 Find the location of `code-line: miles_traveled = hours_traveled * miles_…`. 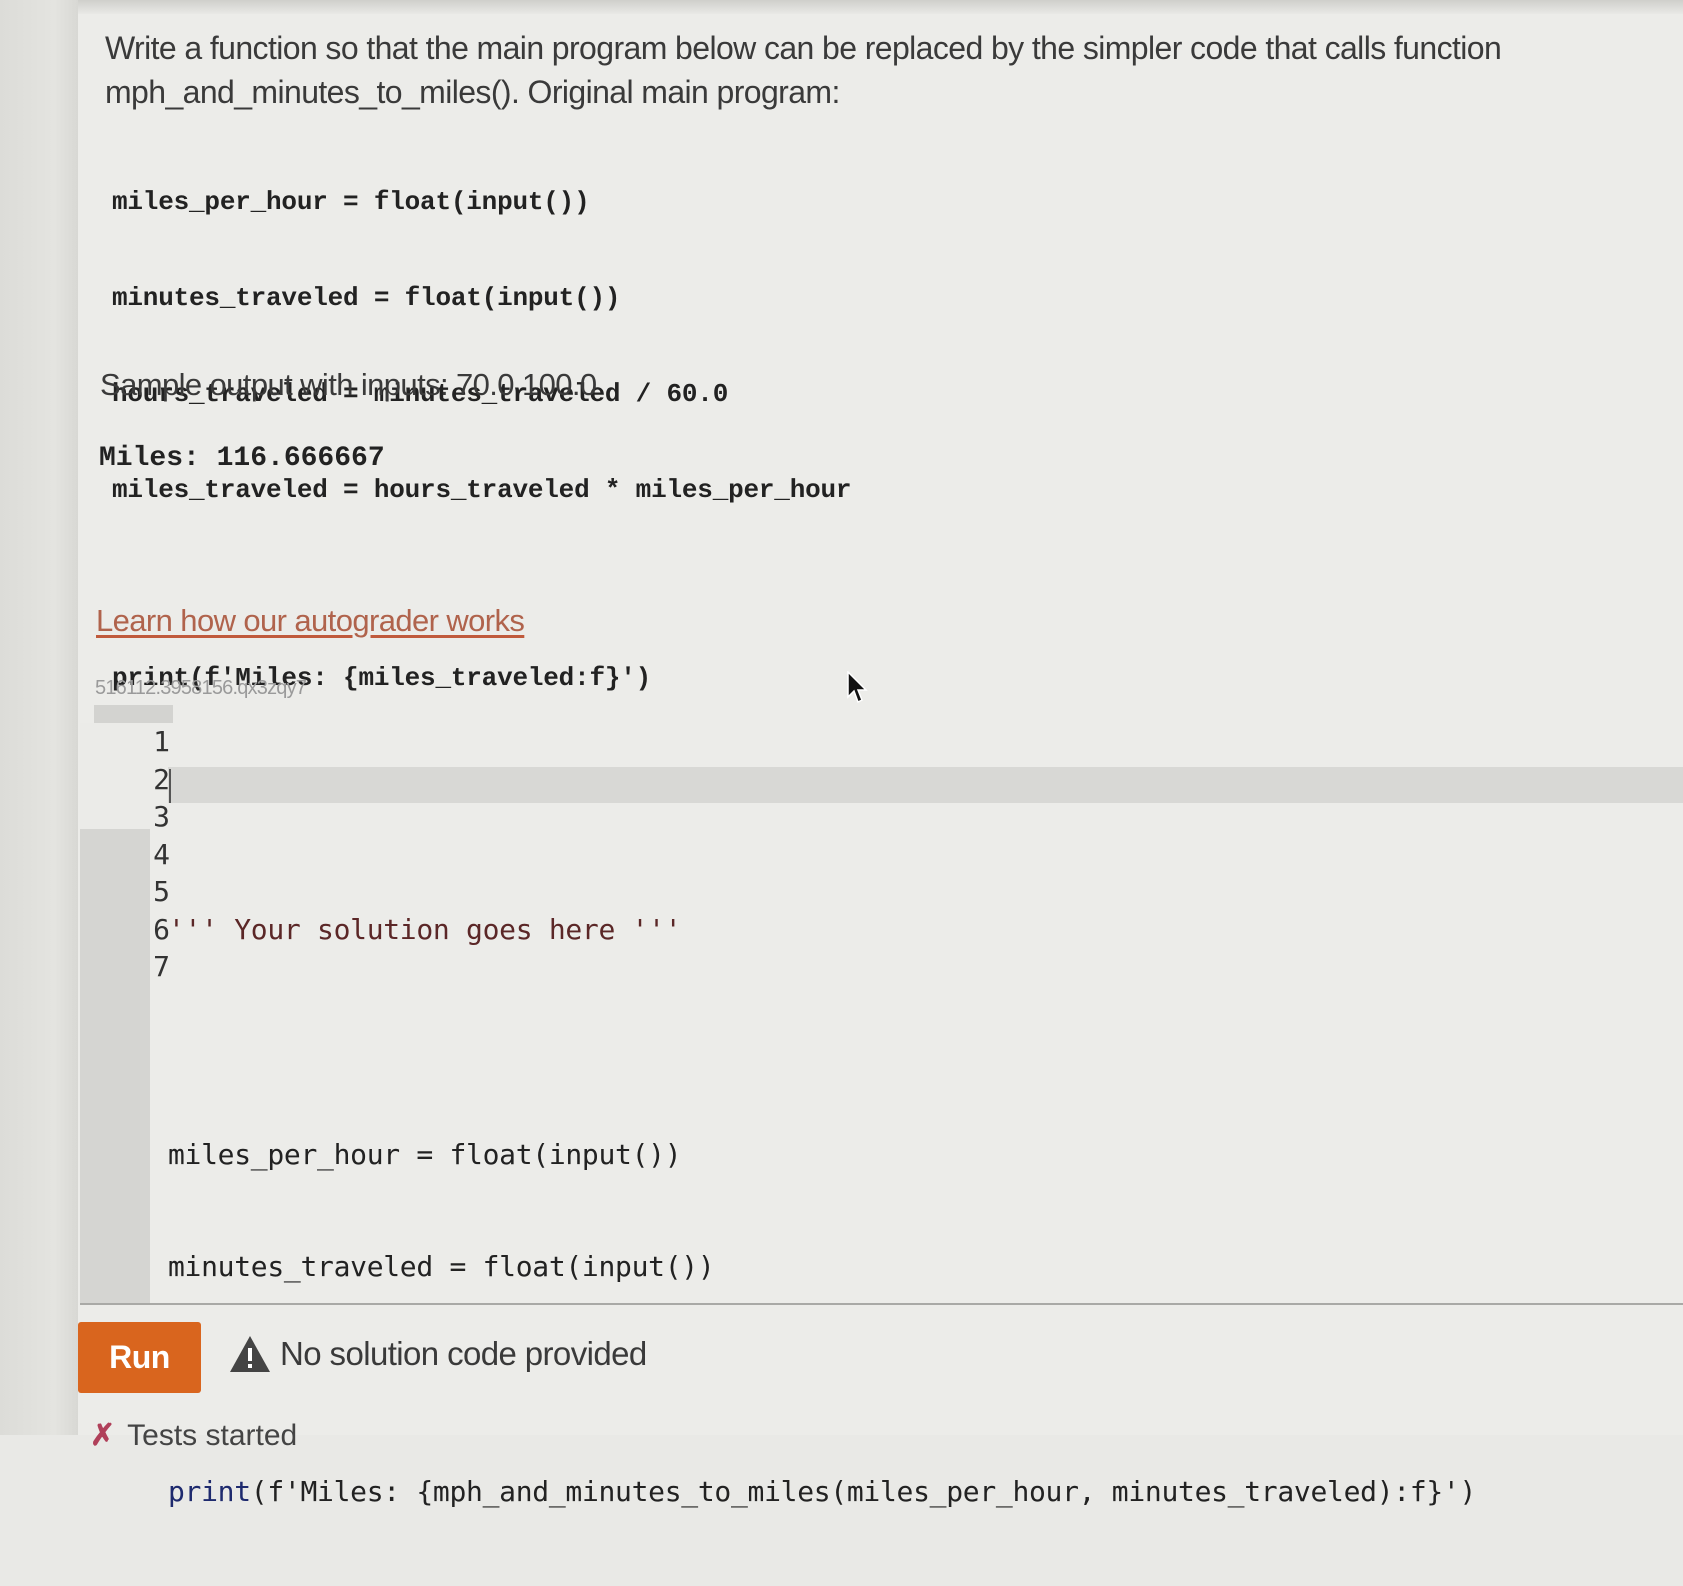

code-line: miles_traveled = hours_traveled * miles_… is located at coordinates (482, 490).